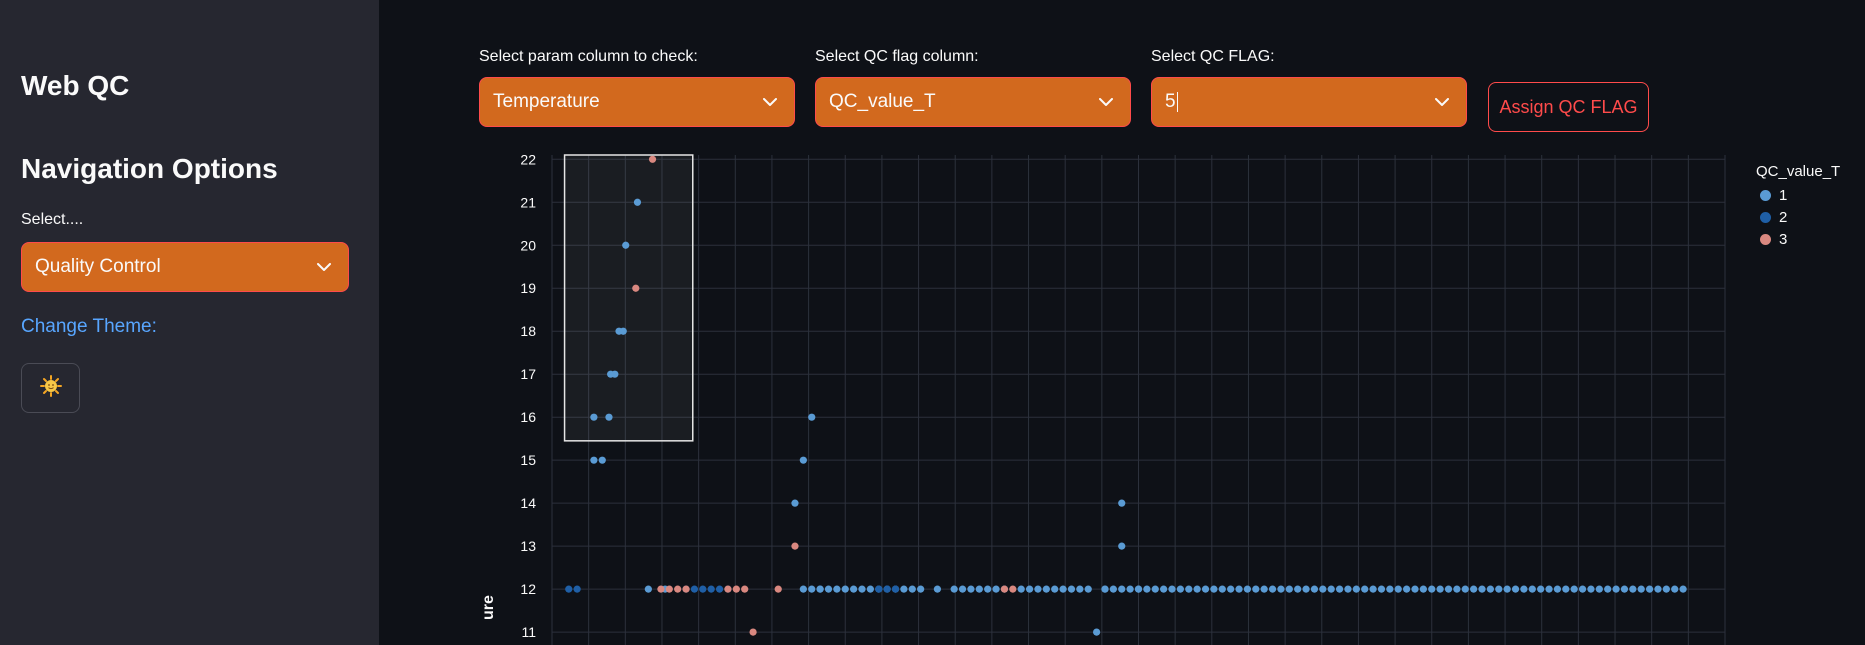 Image resolution: width=1865 pixels, height=645 pixels. I want to click on theme-toggle-button, so click(50, 388).